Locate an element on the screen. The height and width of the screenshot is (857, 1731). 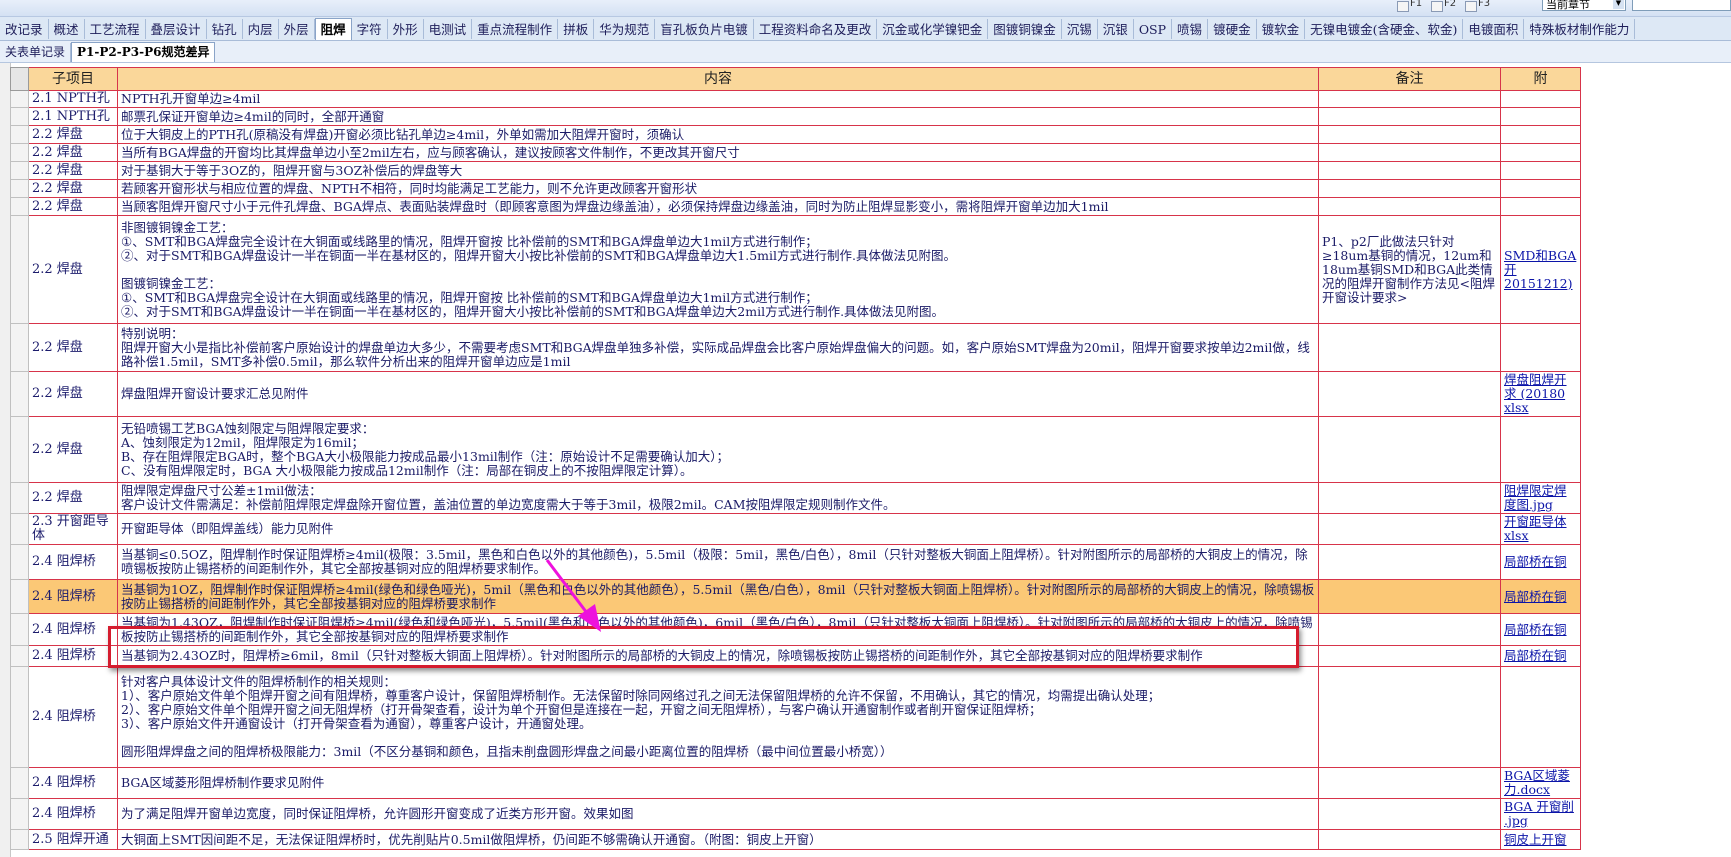
table-row: 2.1 NPTH孔 NPTH孔开窗单边≥4mil is located at coordinates (795, 99).